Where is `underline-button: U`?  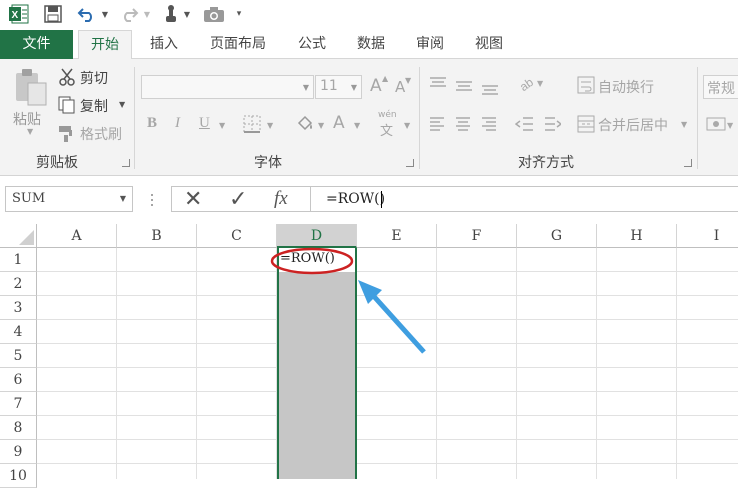
underline-button: U is located at coordinates (204, 123).